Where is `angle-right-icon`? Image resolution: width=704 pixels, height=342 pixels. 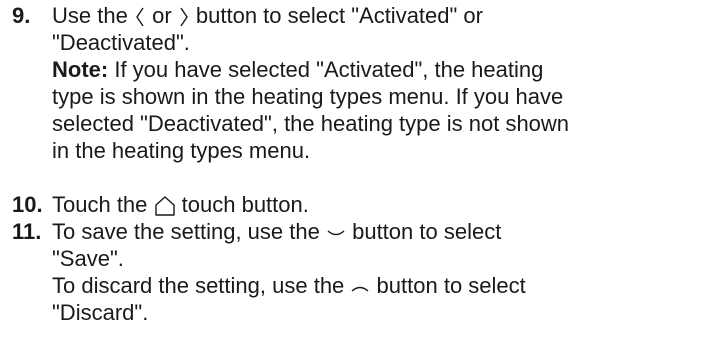 angle-right-icon is located at coordinates (184, 17).